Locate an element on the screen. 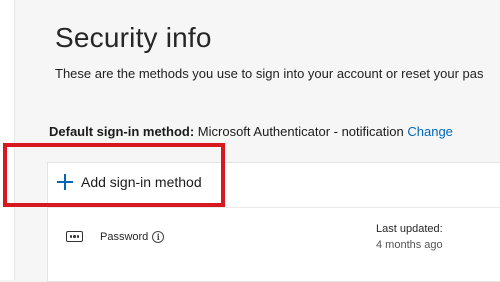  method-name-text: Password is located at coordinates (124, 237).